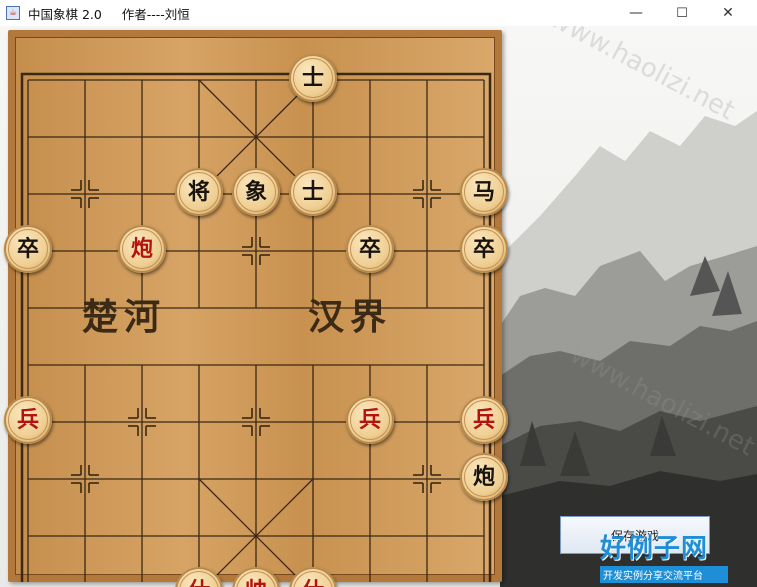  I want to click on piece-label: 马, so click(484, 192).